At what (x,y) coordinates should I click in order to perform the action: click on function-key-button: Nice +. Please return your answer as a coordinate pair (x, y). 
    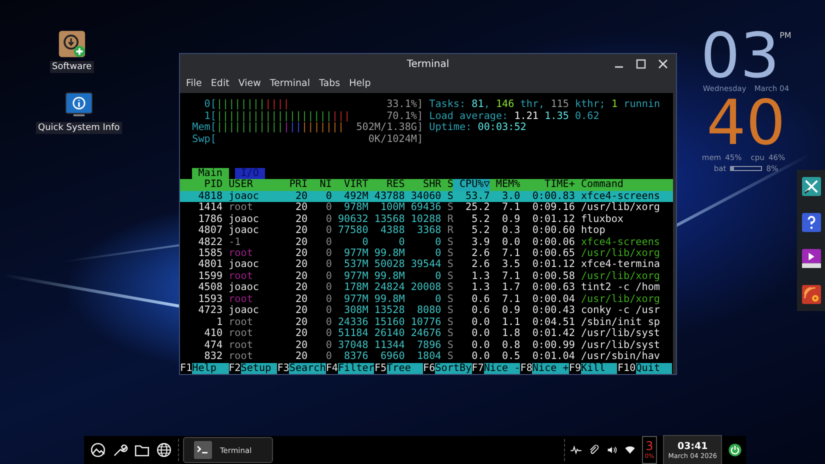
    Looking at the image, I should click on (550, 368).